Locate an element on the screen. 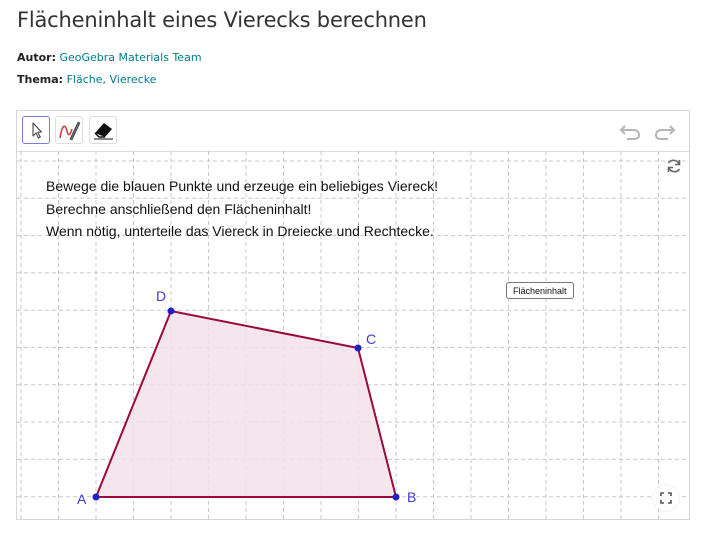 This screenshot has height=537, width=715. undo-icon is located at coordinates (630, 131).